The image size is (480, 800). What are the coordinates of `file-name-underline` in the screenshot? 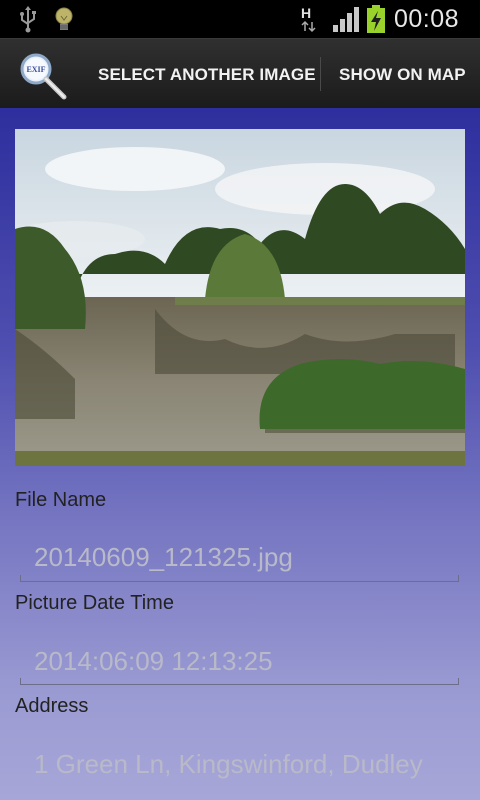 It's located at (239, 578).